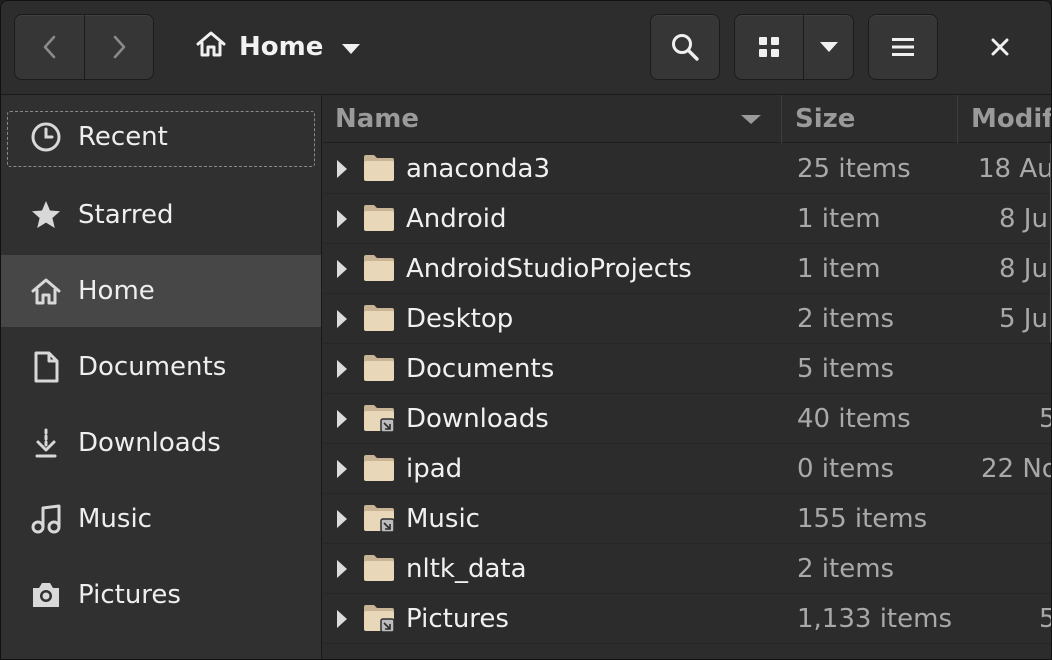 The width and height of the screenshot is (1052, 660). What do you see at coordinates (477, 419) in the screenshot?
I see `file-name: Downloads` at bounding box center [477, 419].